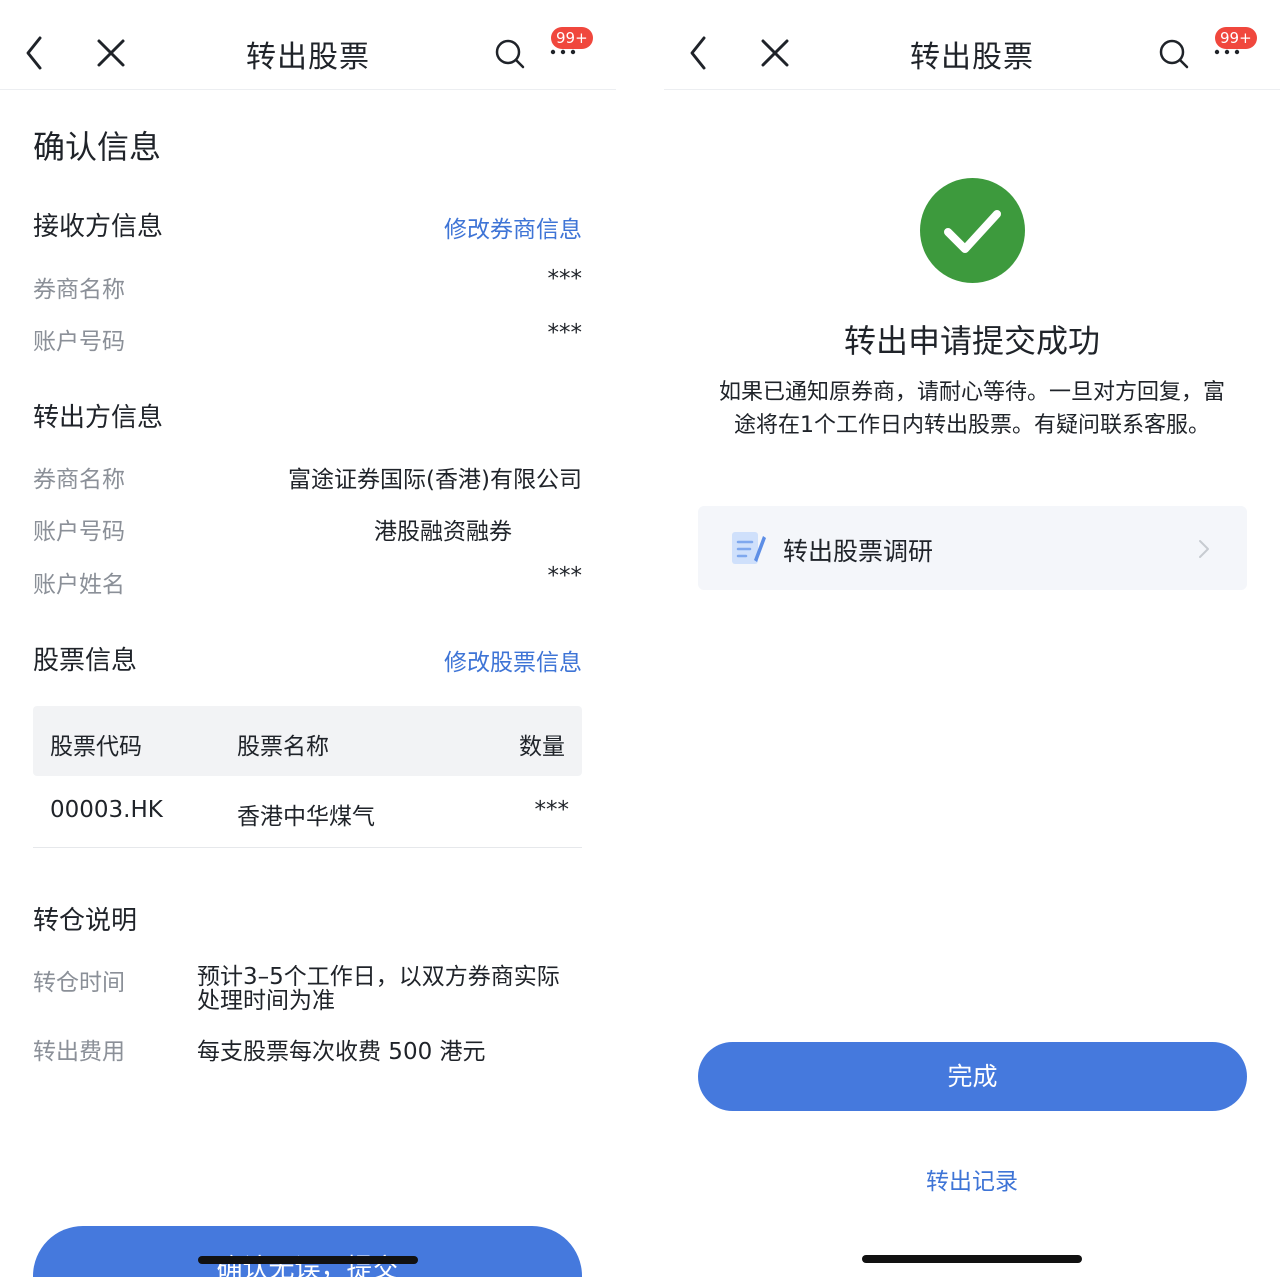  Describe the element at coordinates (971, 392) in the screenshot. I see `success-desc-line1: 如果已通知原券商，请耐心等待。一旦对方回复，富` at that location.